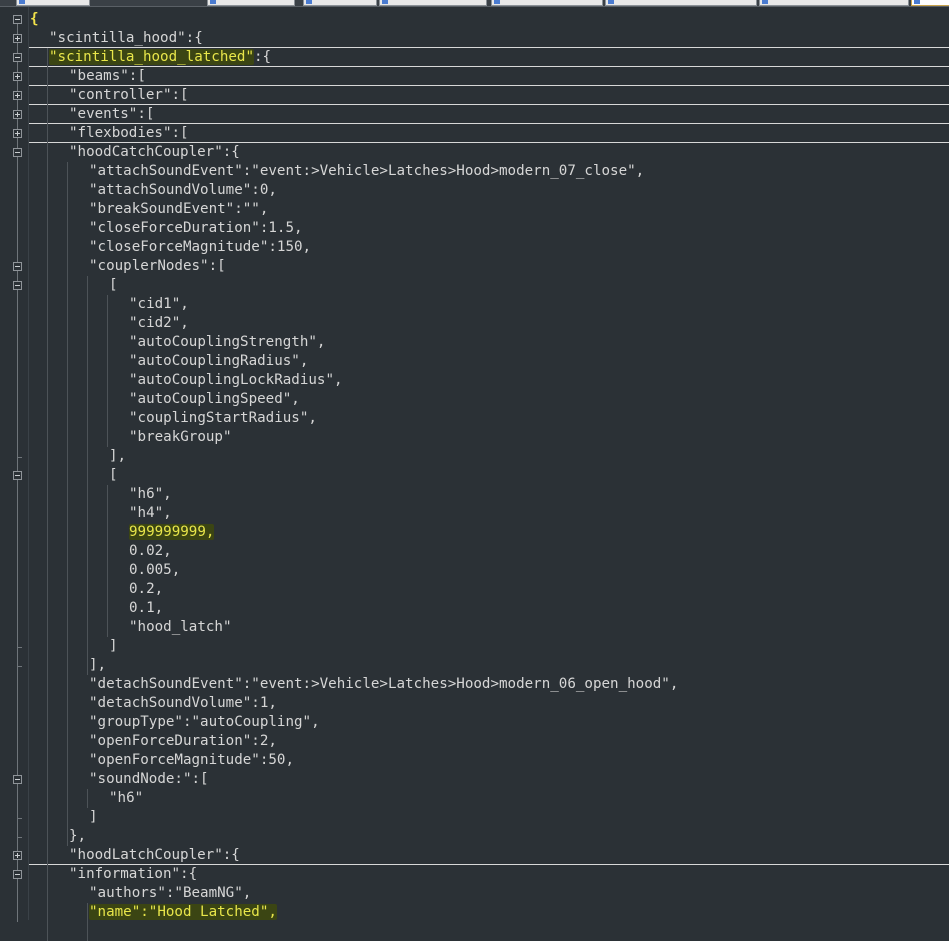 The image size is (949, 941). What do you see at coordinates (489, 76) in the screenshot?
I see `code-line: "beams":[` at bounding box center [489, 76].